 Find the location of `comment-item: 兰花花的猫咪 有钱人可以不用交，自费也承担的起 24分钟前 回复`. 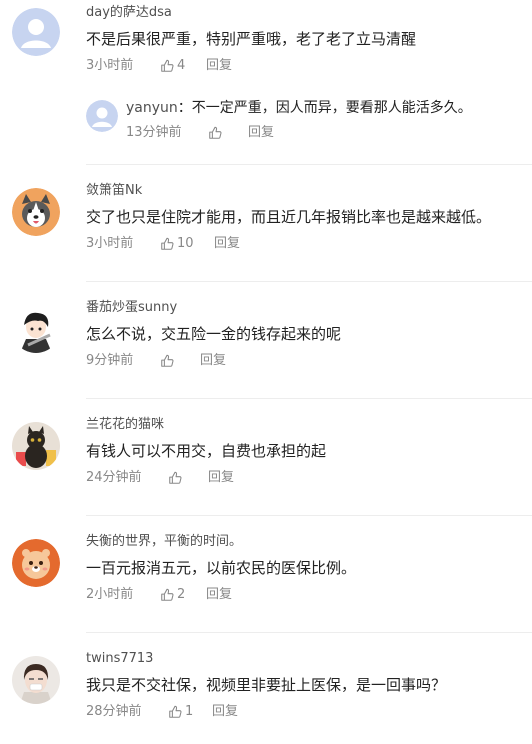

comment-item: 兰花花的猫咪 有钱人可以不用交，自费也承担的起 24分钟前 回复 is located at coordinates (266, 451).